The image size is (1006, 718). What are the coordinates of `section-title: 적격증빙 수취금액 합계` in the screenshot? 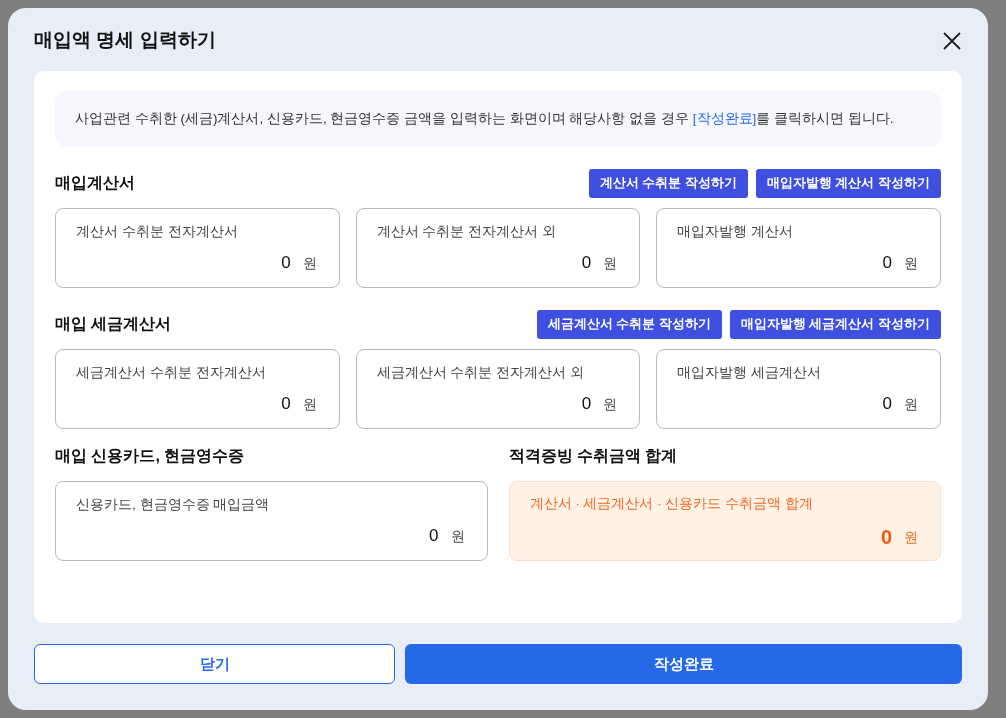 It's located at (593, 456).